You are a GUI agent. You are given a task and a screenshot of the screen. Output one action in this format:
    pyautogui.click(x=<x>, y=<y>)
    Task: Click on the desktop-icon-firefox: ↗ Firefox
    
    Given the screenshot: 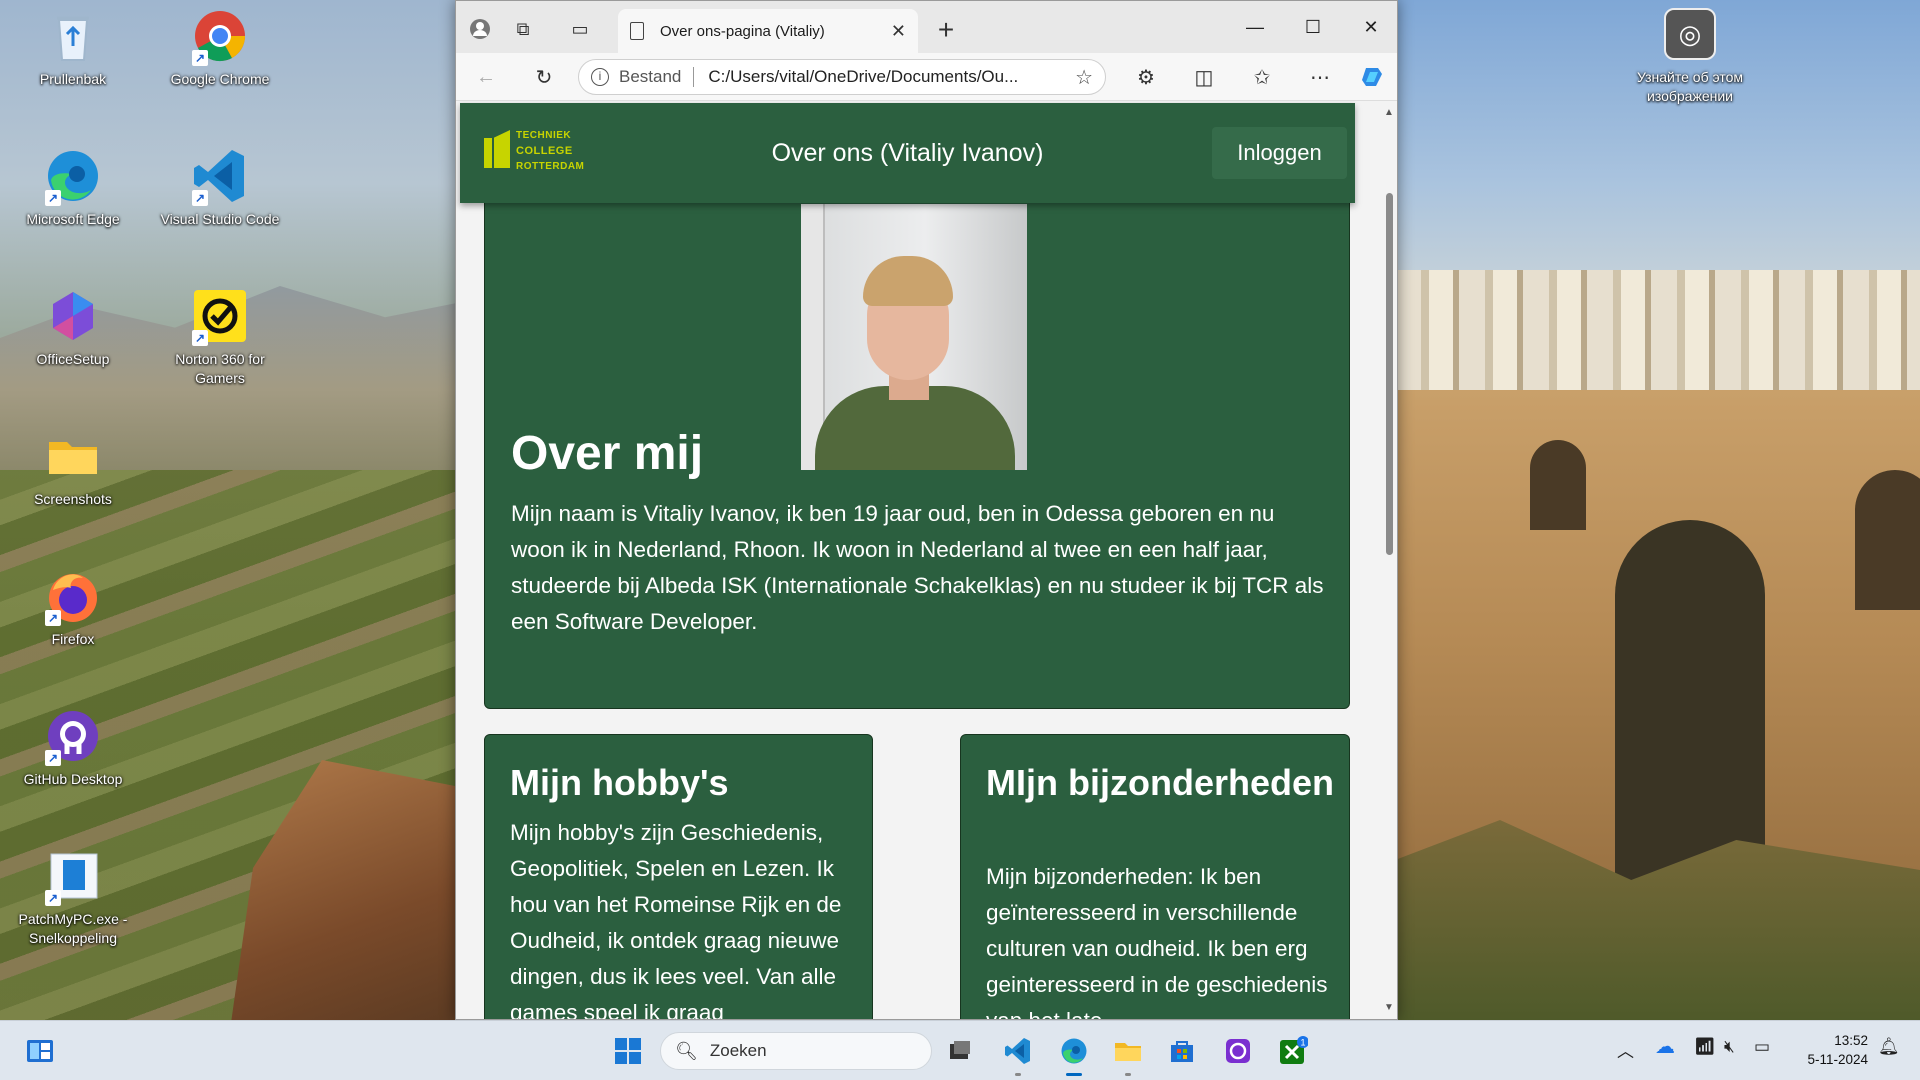 What is the action you would take?
    pyautogui.click(x=73, y=607)
    